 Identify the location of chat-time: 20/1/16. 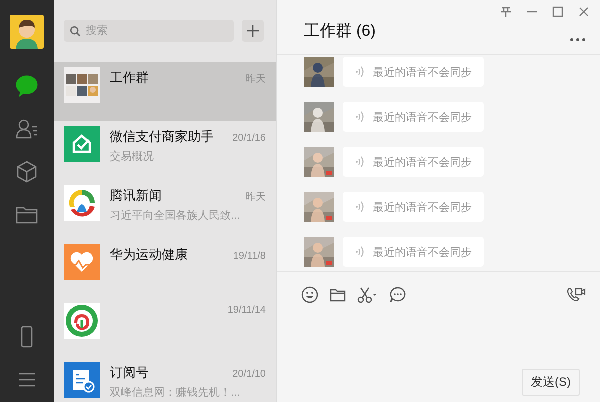
(249, 138).